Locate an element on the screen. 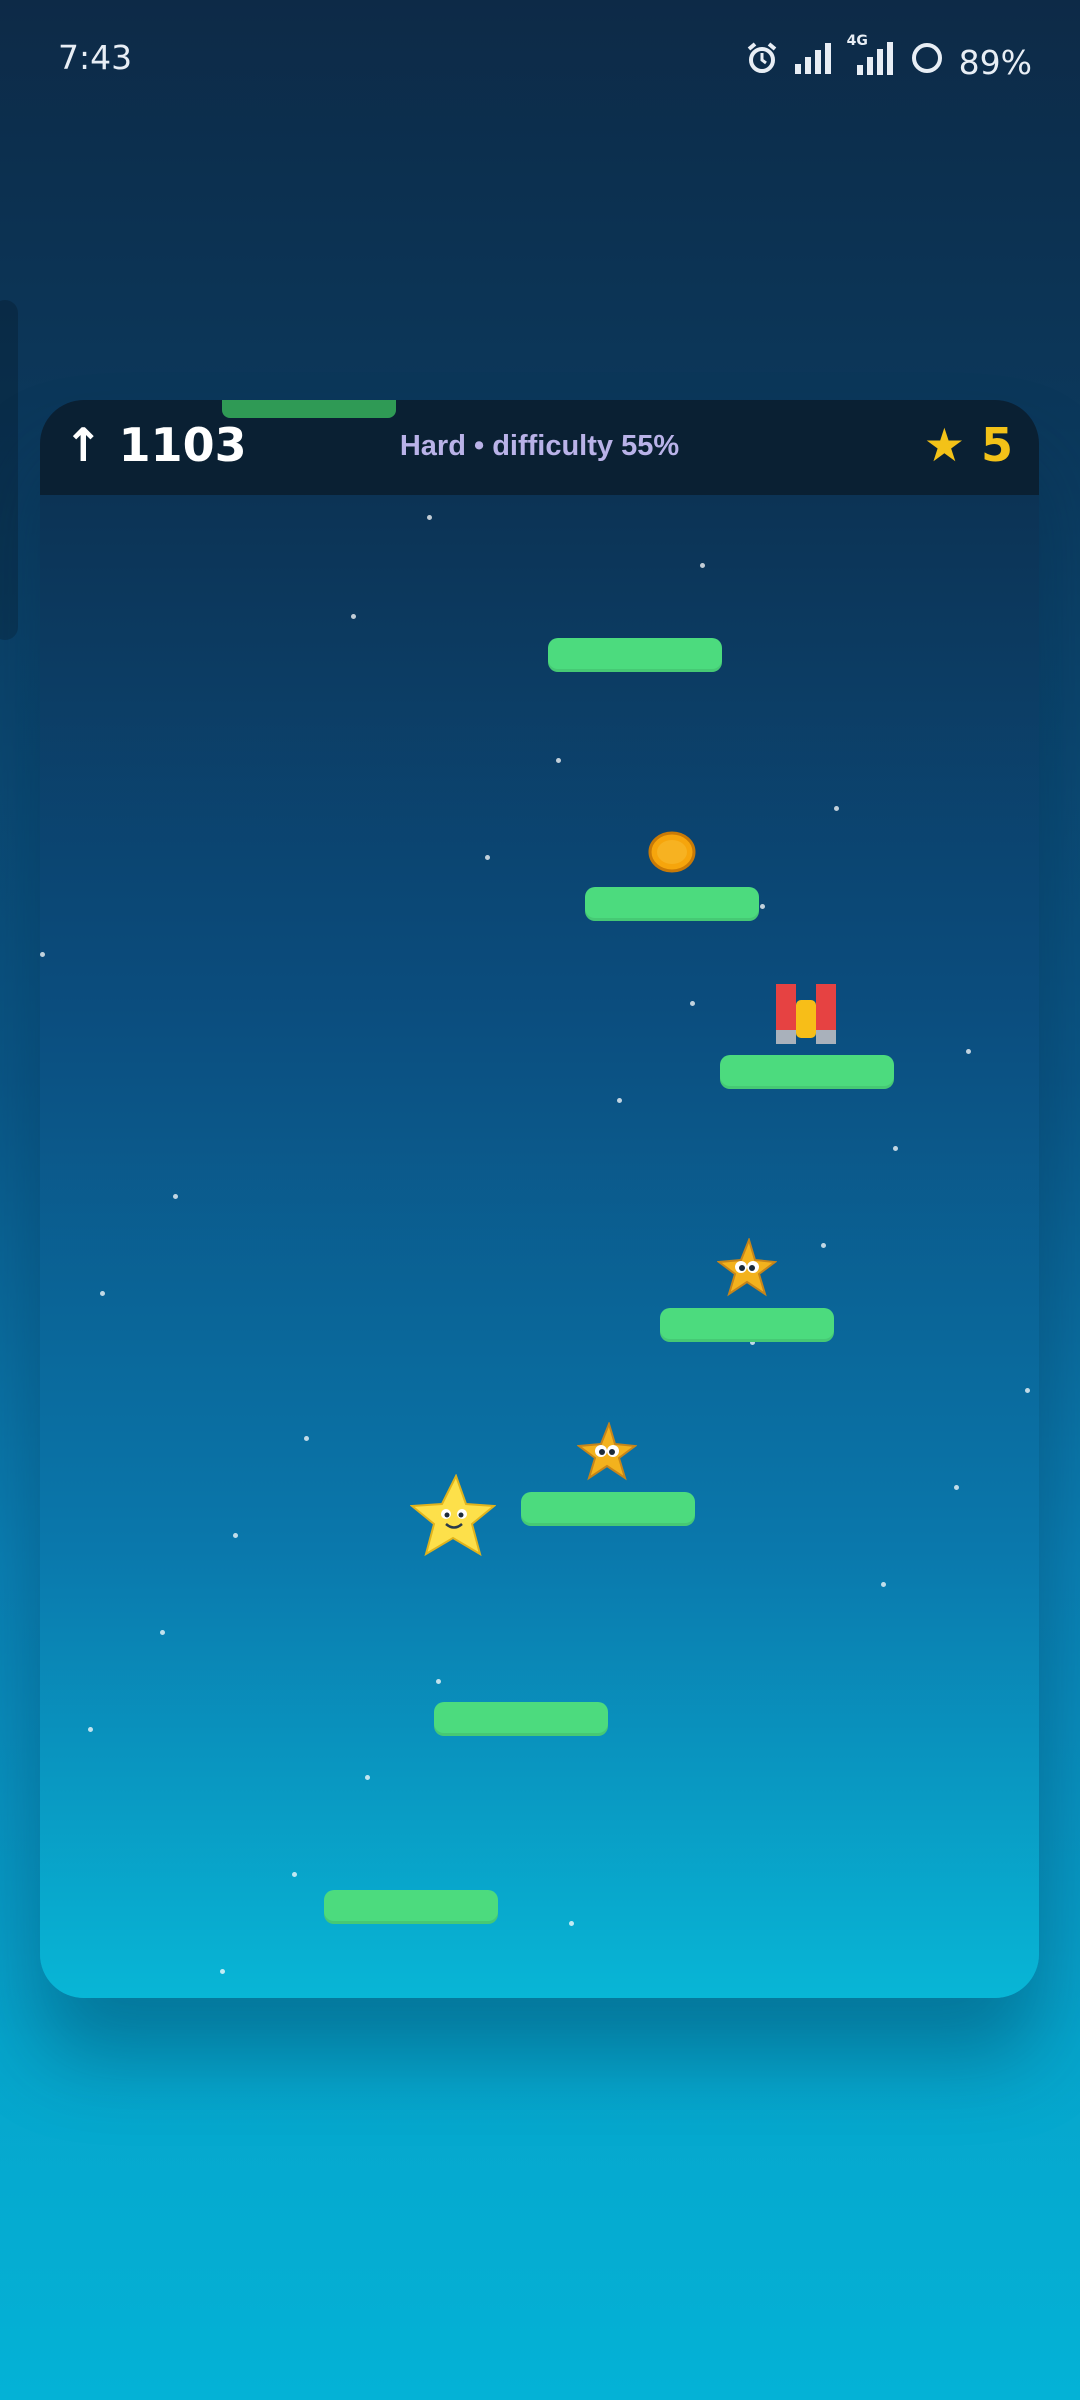 This screenshot has height=2400, width=1080. star-icon: ★ is located at coordinates (944, 445).